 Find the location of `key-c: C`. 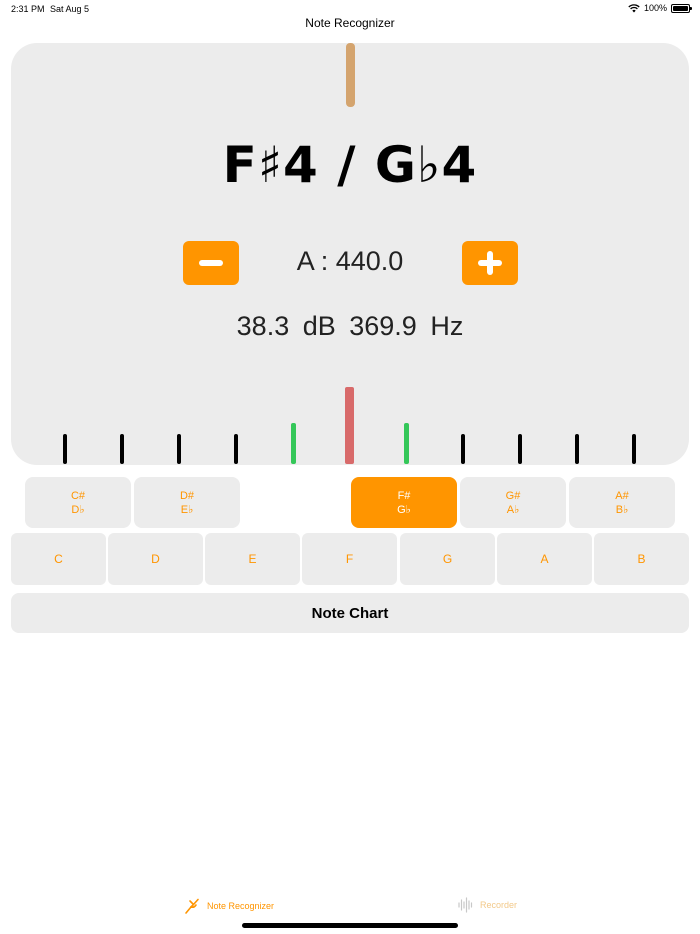

key-c: C is located at coordinates (58, 559).